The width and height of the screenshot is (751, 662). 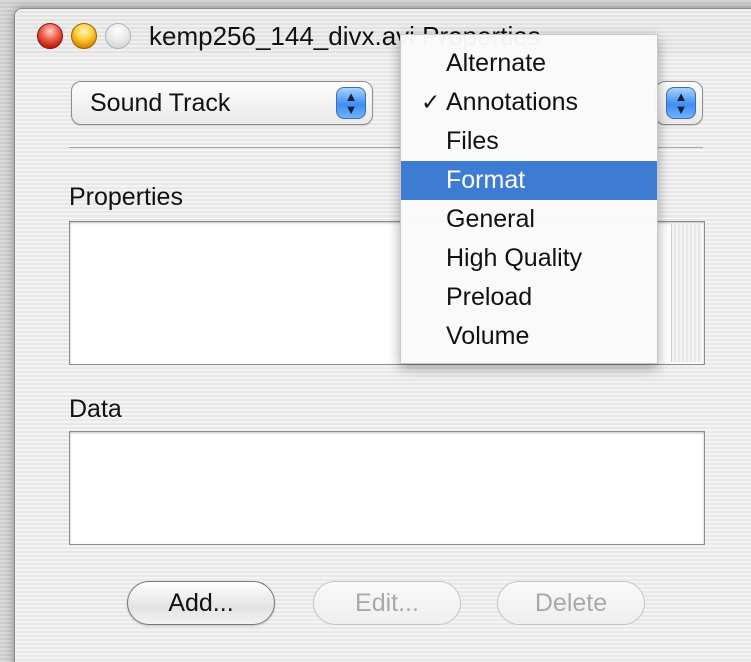 What do you see at coordinates (571, 603) in the screenshot?
I see `delete-button: Delete` at bounding box center [571, 603].